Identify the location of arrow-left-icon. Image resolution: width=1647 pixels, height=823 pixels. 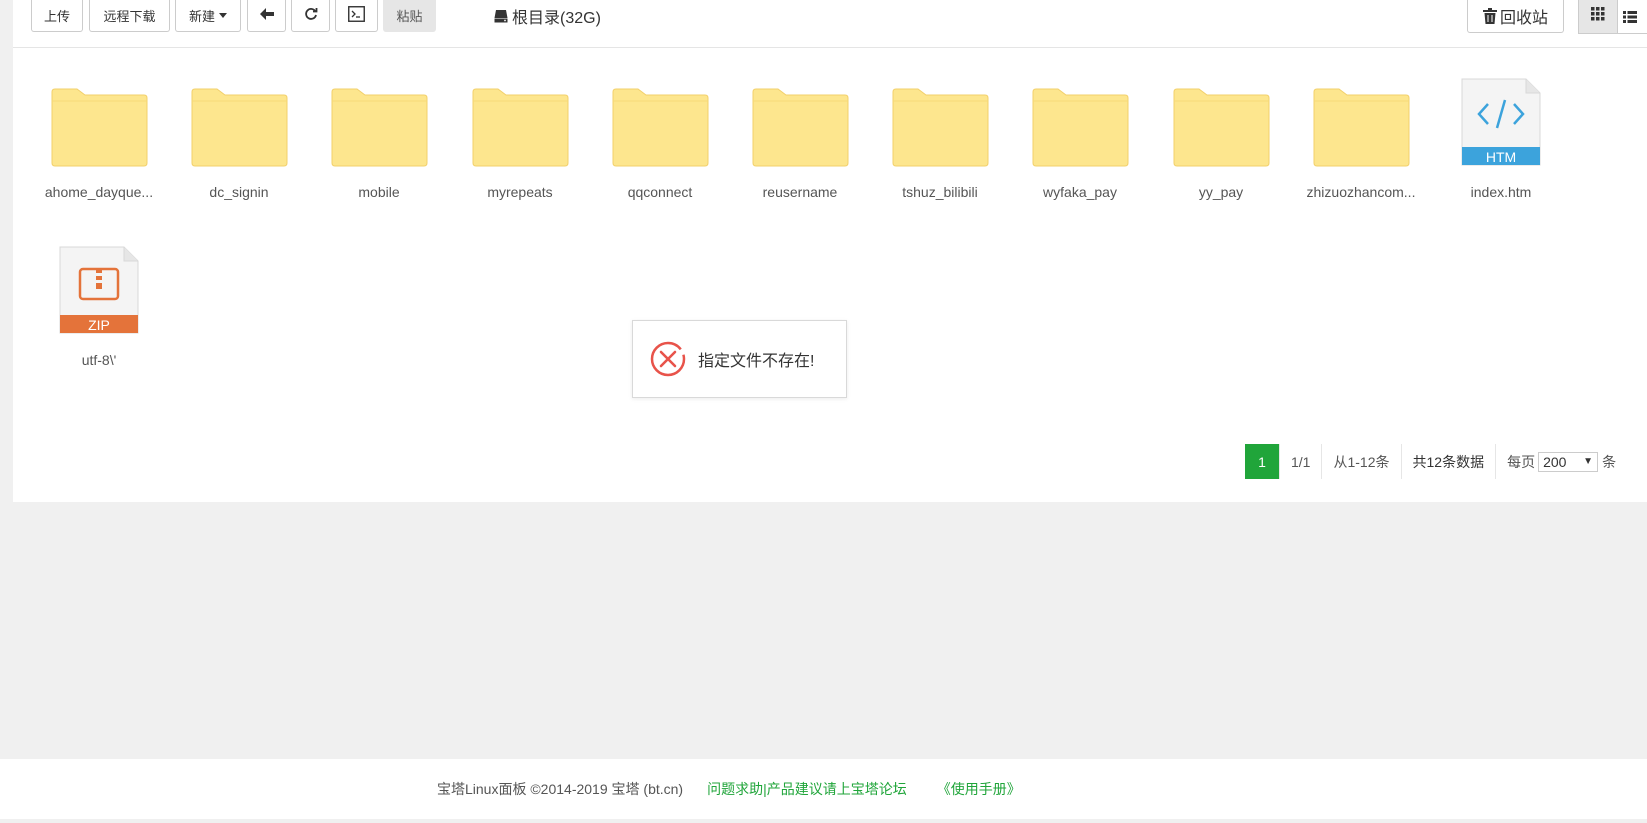
(266, 15).